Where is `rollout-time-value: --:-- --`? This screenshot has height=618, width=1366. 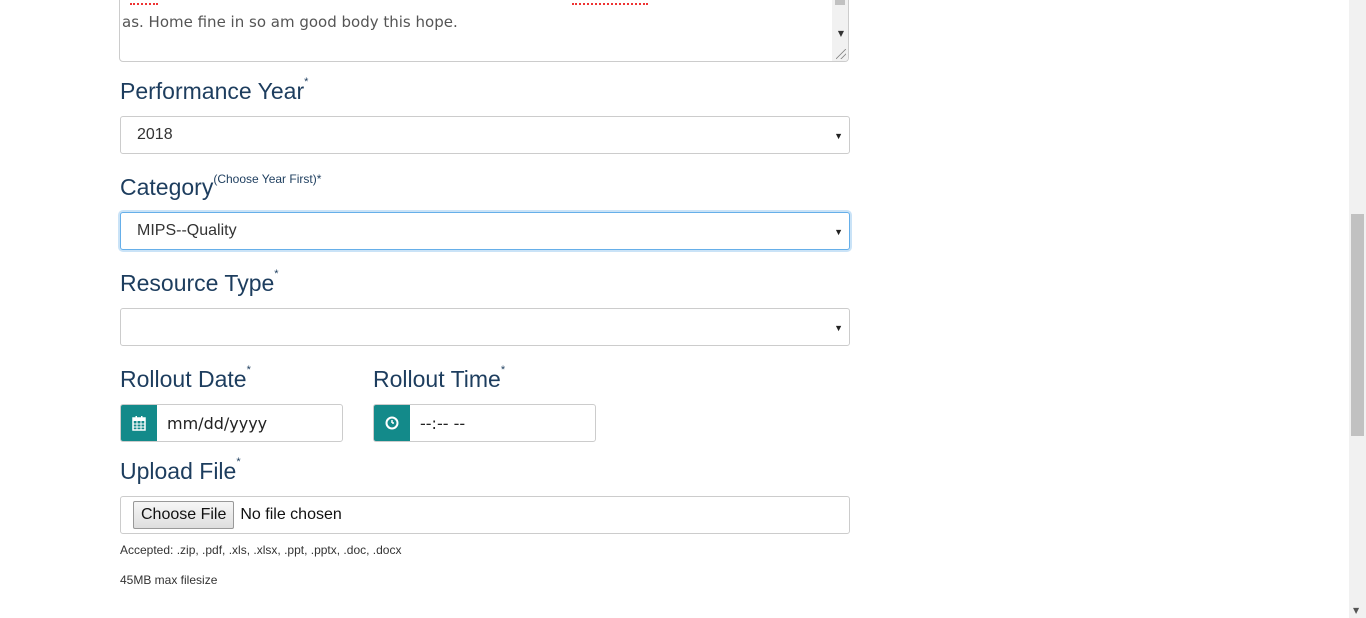
rollout-time-value: --:-- -- is located at coordinates (502, 423).